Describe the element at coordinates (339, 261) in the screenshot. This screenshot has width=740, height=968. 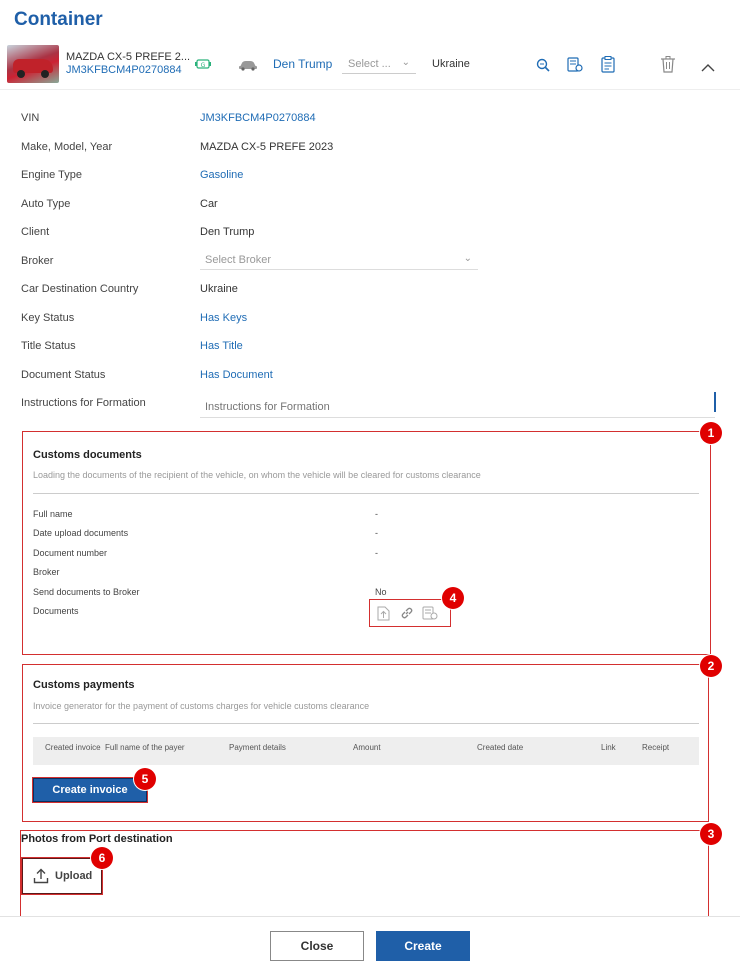
I see `broker-select: Select Broker ⌄` at that location.